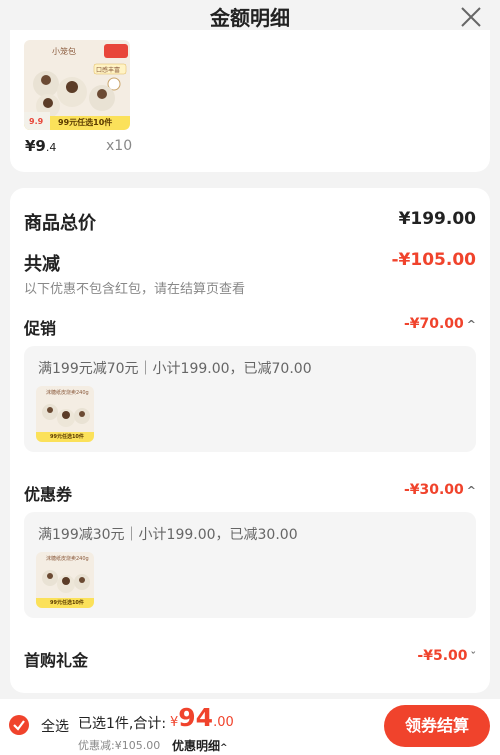  What do you see at coordinates (67, 603) in the screenshot?
I see `coupon-thumb-text: 99元任选10件` at bounding box center [67, 603].